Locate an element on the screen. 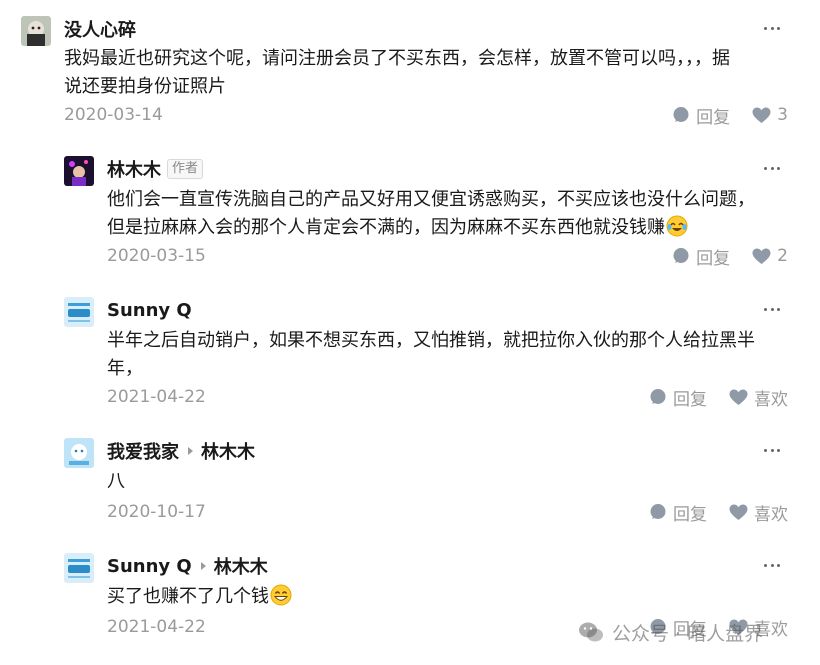  comment-text-line: 买了也赚不了几个钱 is located at coordinates (452, 597).